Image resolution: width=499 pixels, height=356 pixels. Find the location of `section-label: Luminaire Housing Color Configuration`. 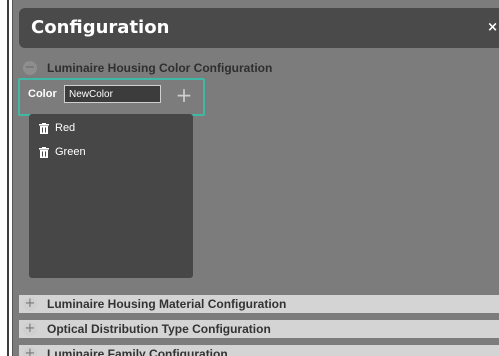

section-label: Luminaire Housing Color Configuration is located at coordinates (160, 68).